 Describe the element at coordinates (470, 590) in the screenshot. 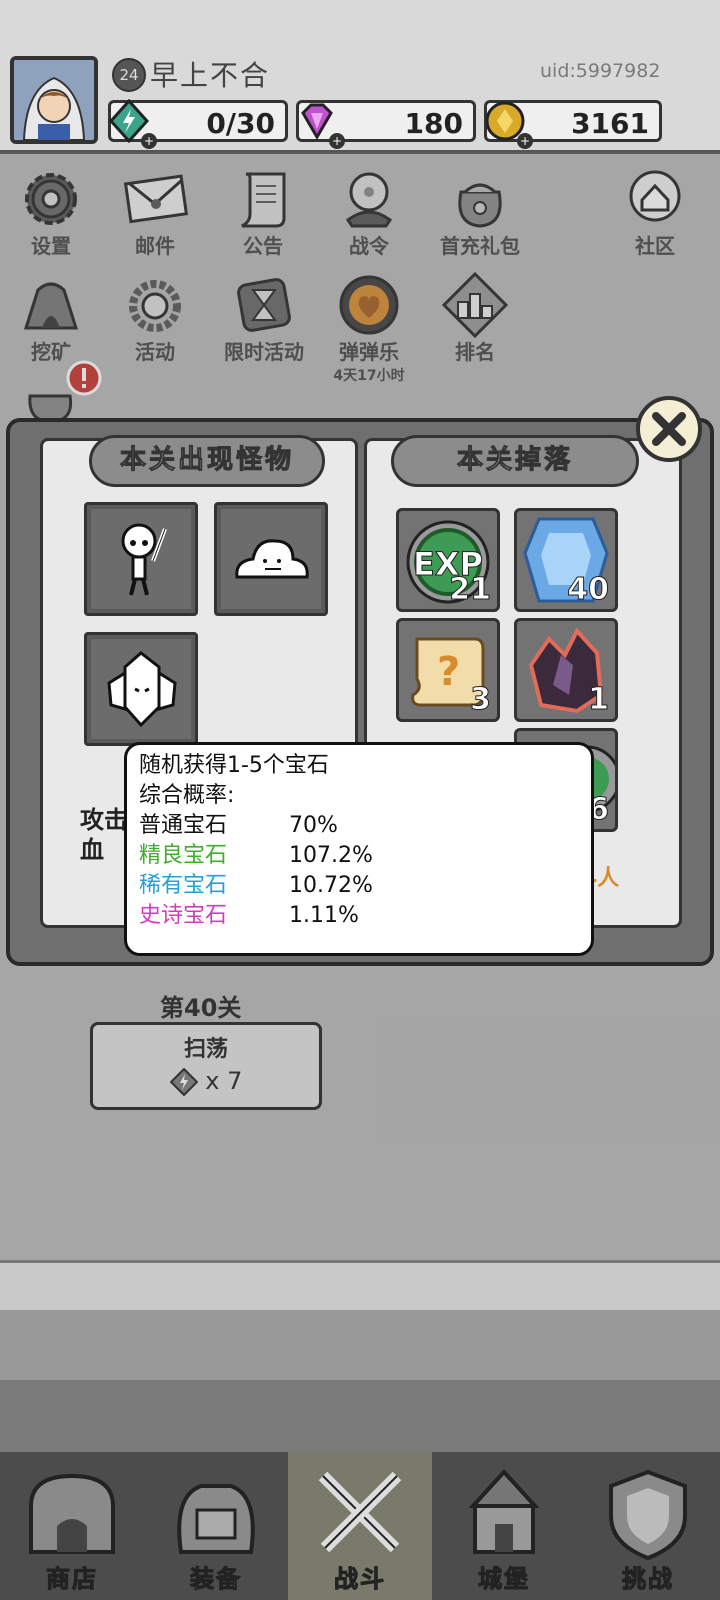

I see `drop-count: 21` at that location.